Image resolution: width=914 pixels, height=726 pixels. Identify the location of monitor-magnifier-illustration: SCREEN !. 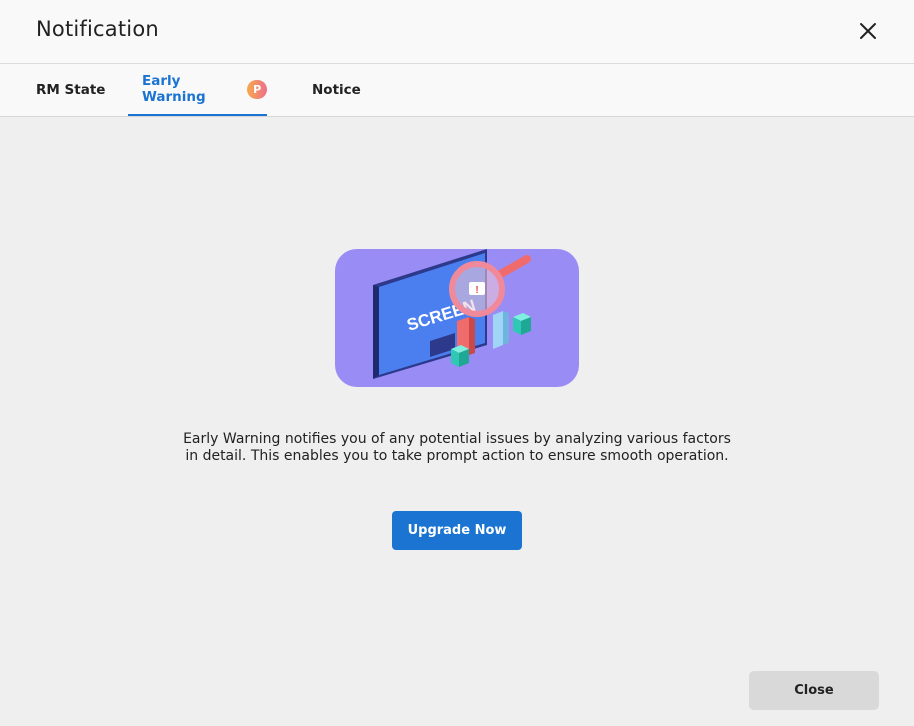
(457, 318).